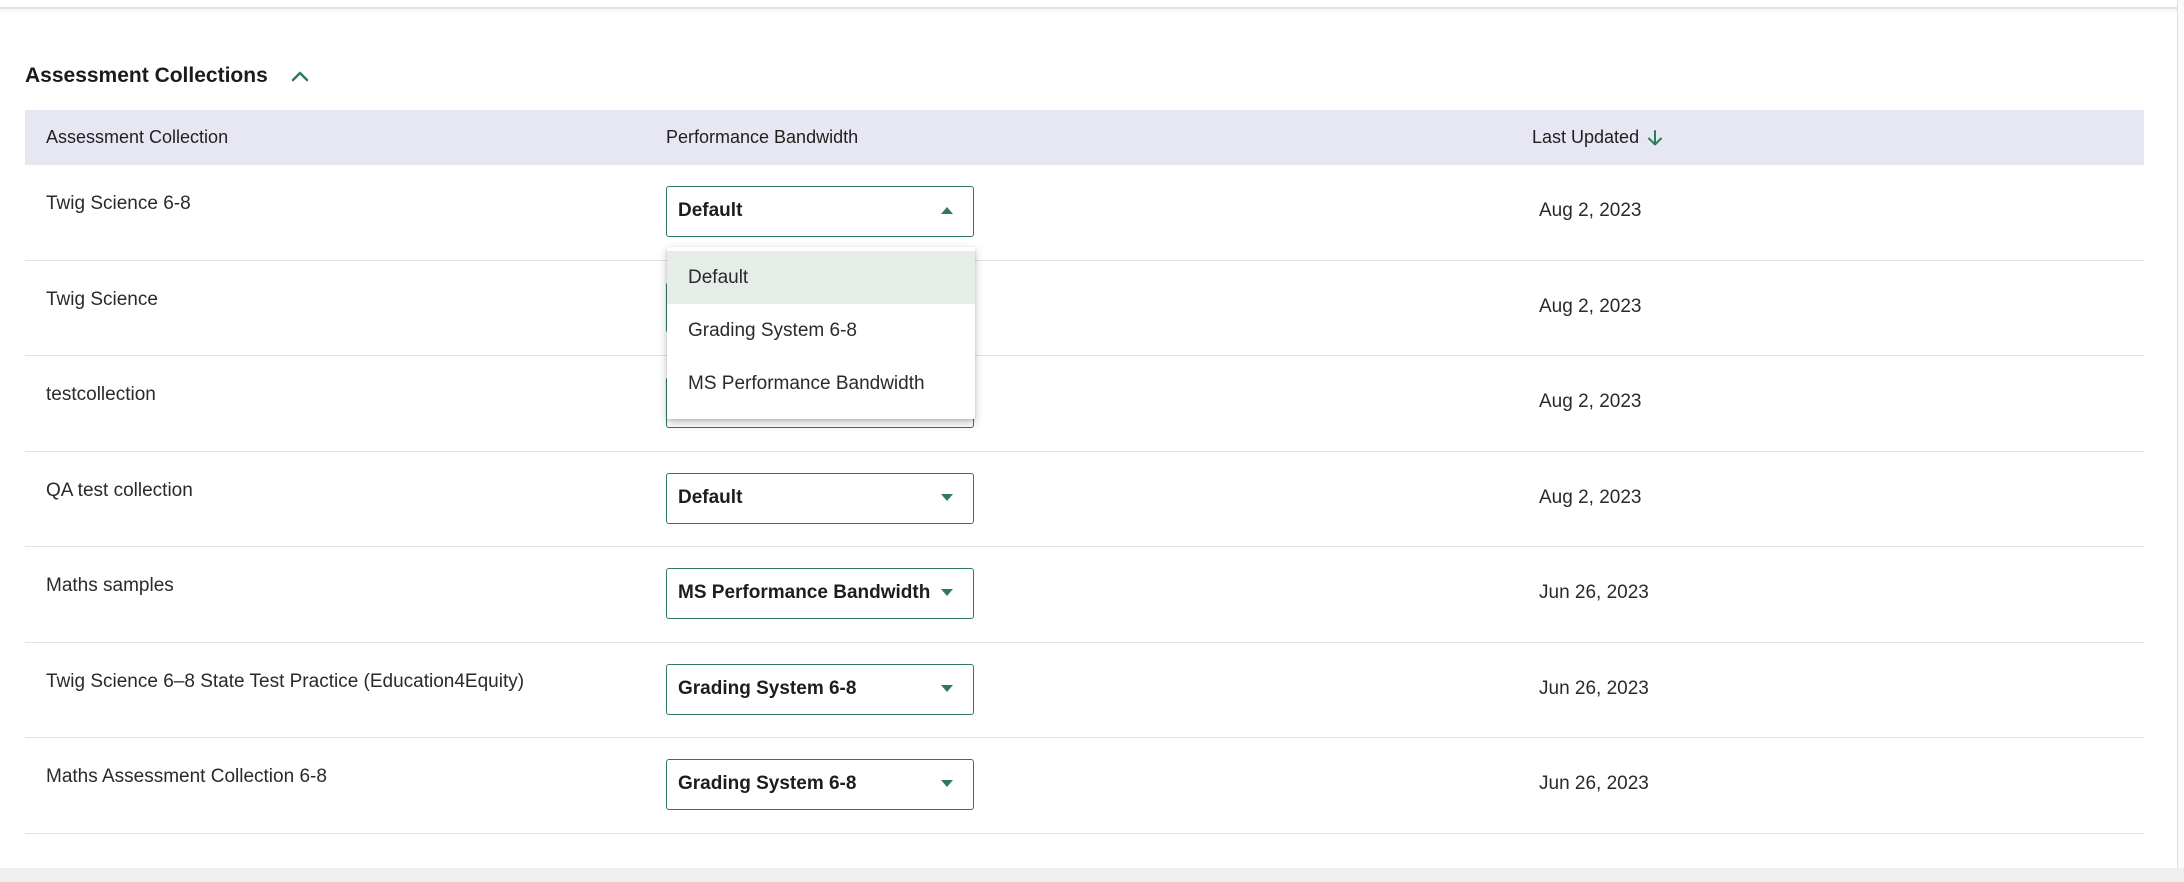 The height and width of the screenshot is (882, 2184). I want to click on collection-name: Maths samples, so click(110, 585).